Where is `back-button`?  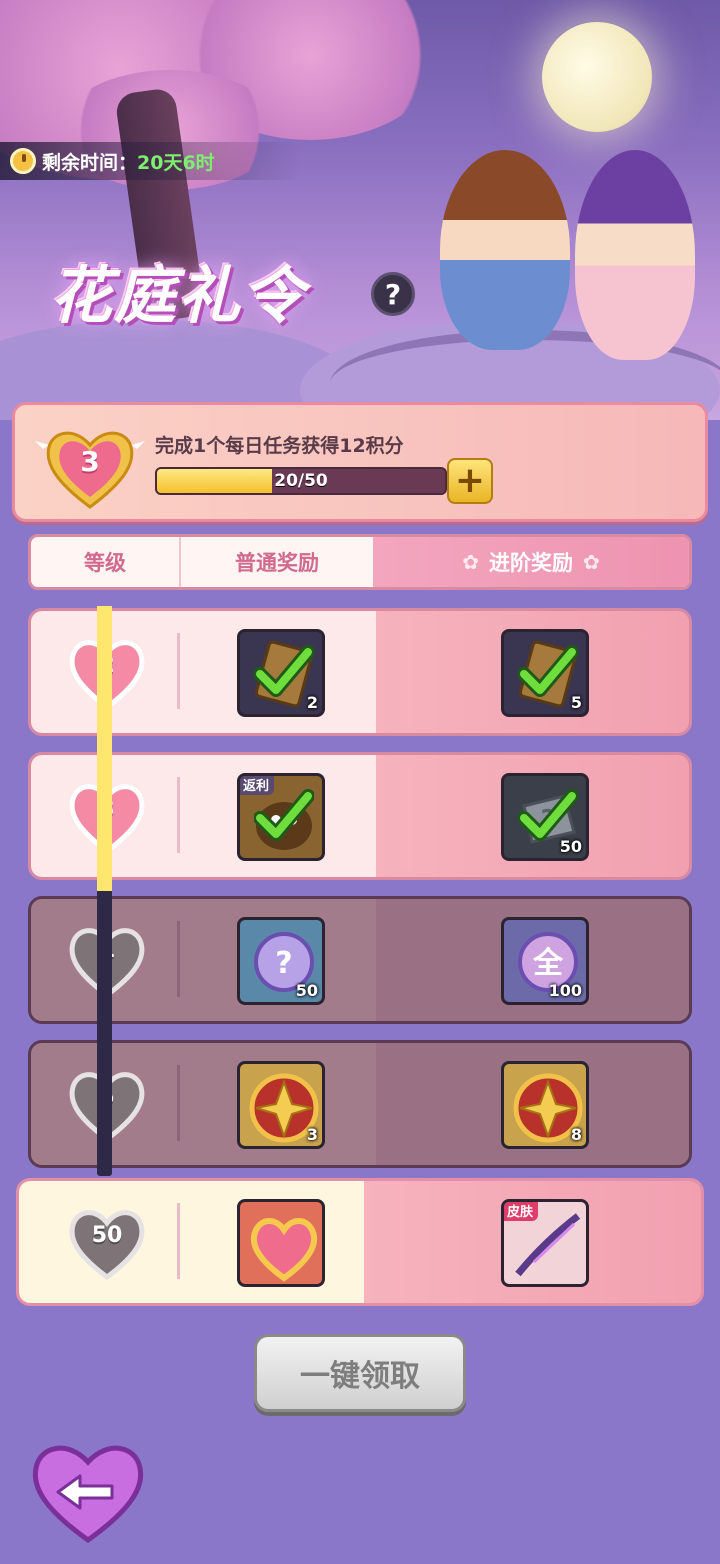 back-button is located at coordinates (88, 1491).